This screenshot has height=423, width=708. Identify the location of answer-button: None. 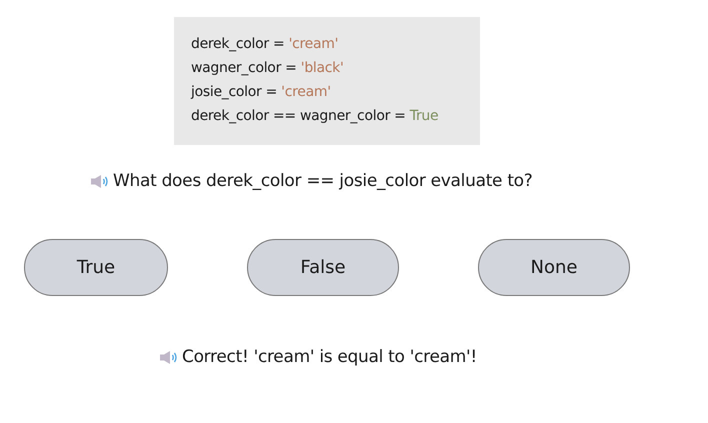
(554, 267).